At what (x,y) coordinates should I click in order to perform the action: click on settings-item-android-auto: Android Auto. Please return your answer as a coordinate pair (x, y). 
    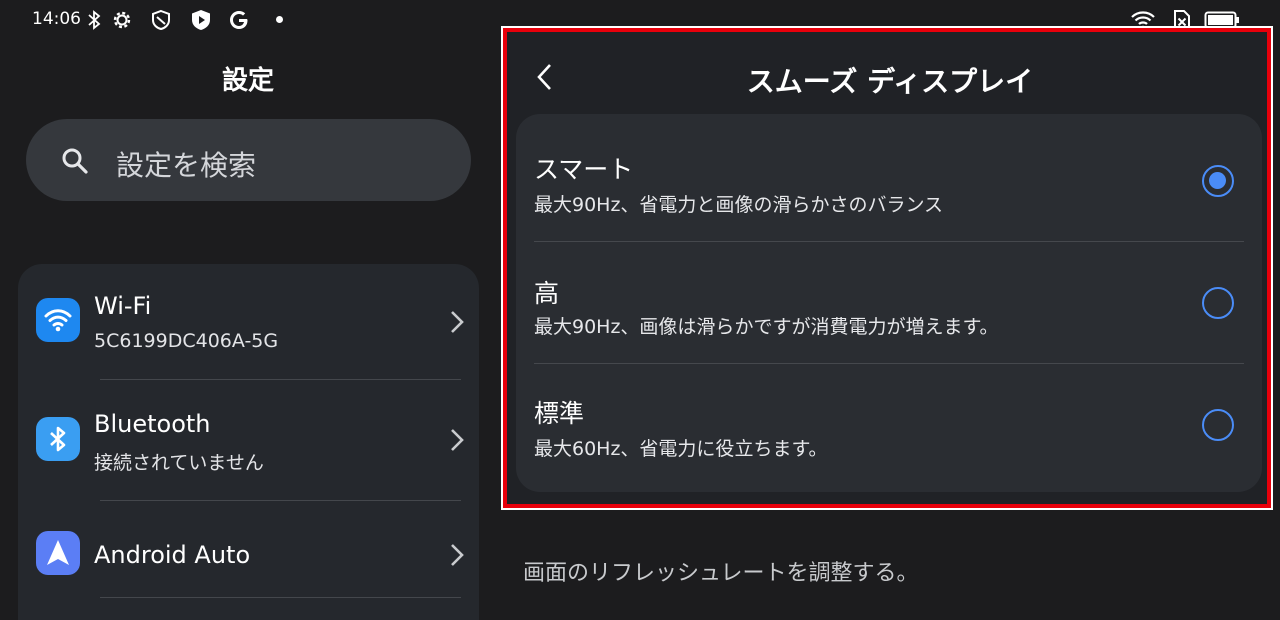
    Looking at the image, I should click on (248, 549).